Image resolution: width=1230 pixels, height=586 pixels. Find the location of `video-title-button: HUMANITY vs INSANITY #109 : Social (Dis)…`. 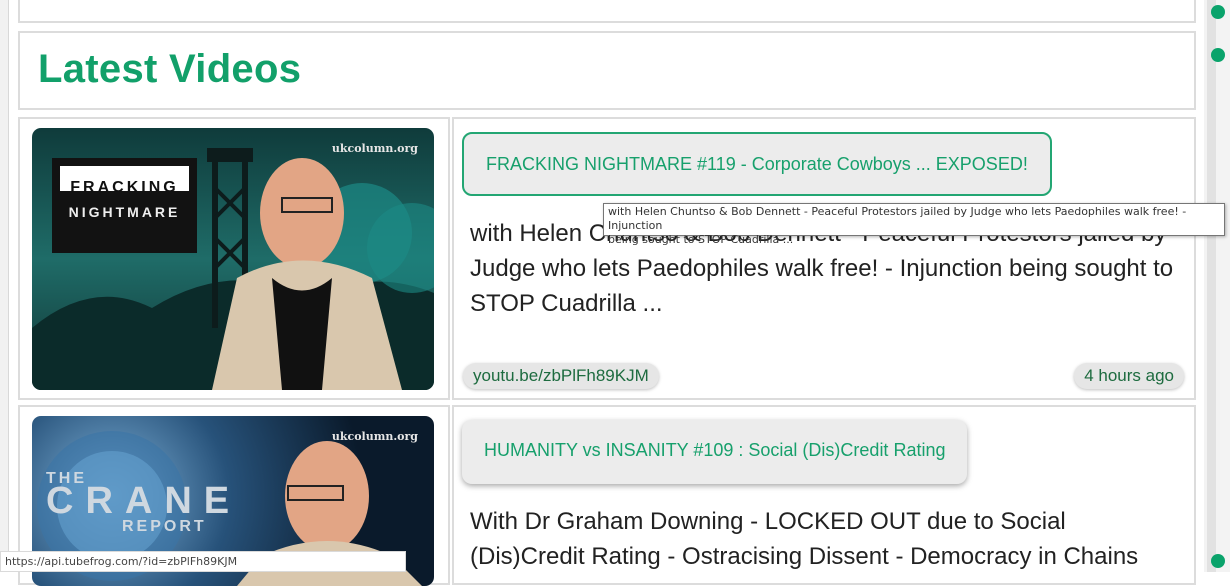

video-title-button: HUMANITY vs INSANITY #109 : Social (Dis)… is located at coordinates (715, 452).